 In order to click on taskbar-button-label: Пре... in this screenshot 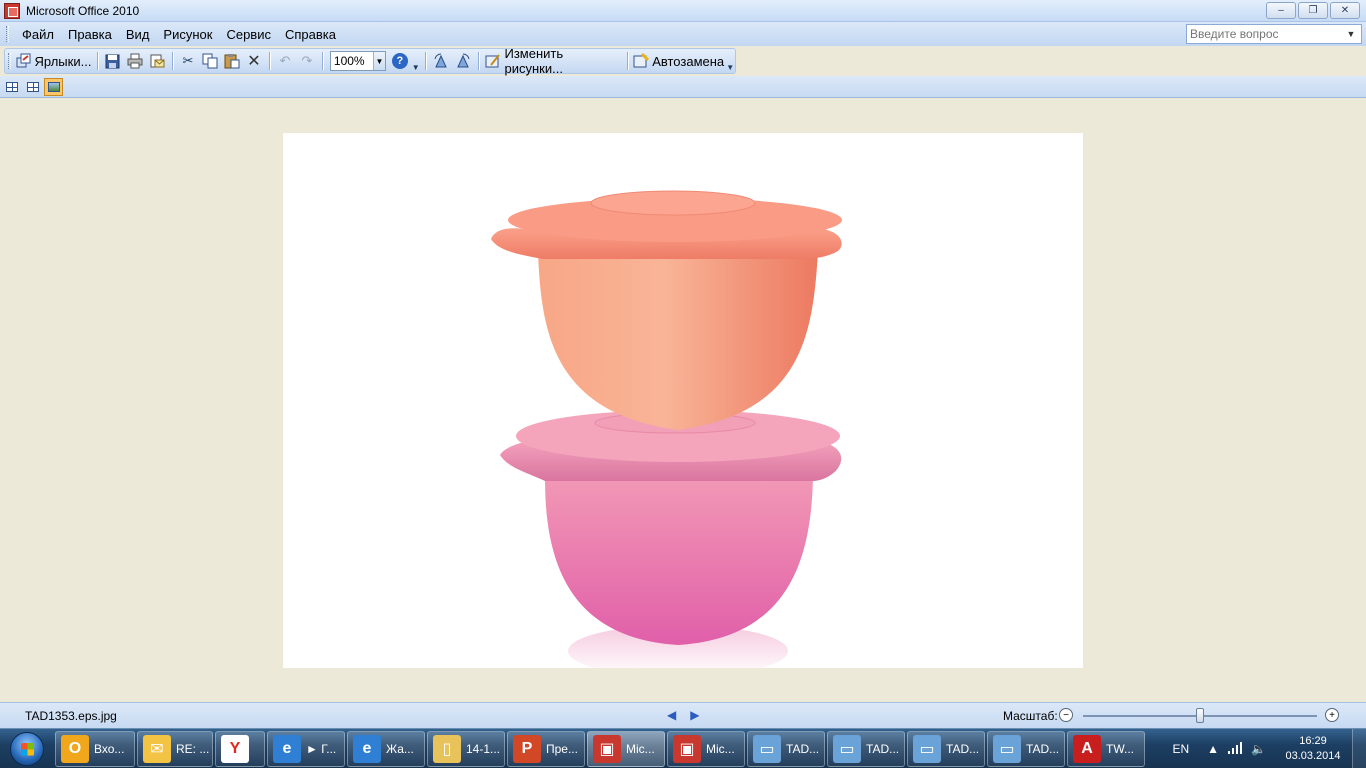, I will do `click(562, 748)`.